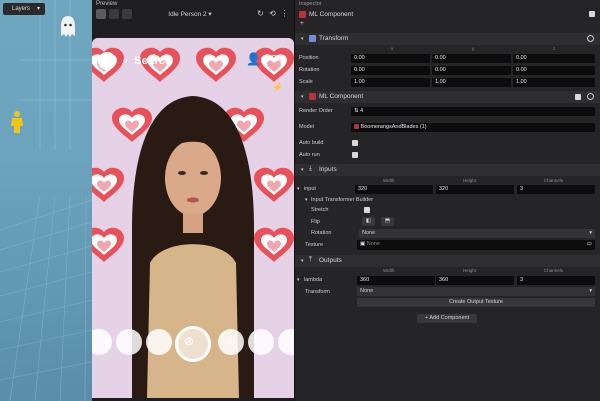  What do you see at coordinates (260, 14) in the screenshot?
I see `refresh-icon: ↻` at bounding box center [260, 14].